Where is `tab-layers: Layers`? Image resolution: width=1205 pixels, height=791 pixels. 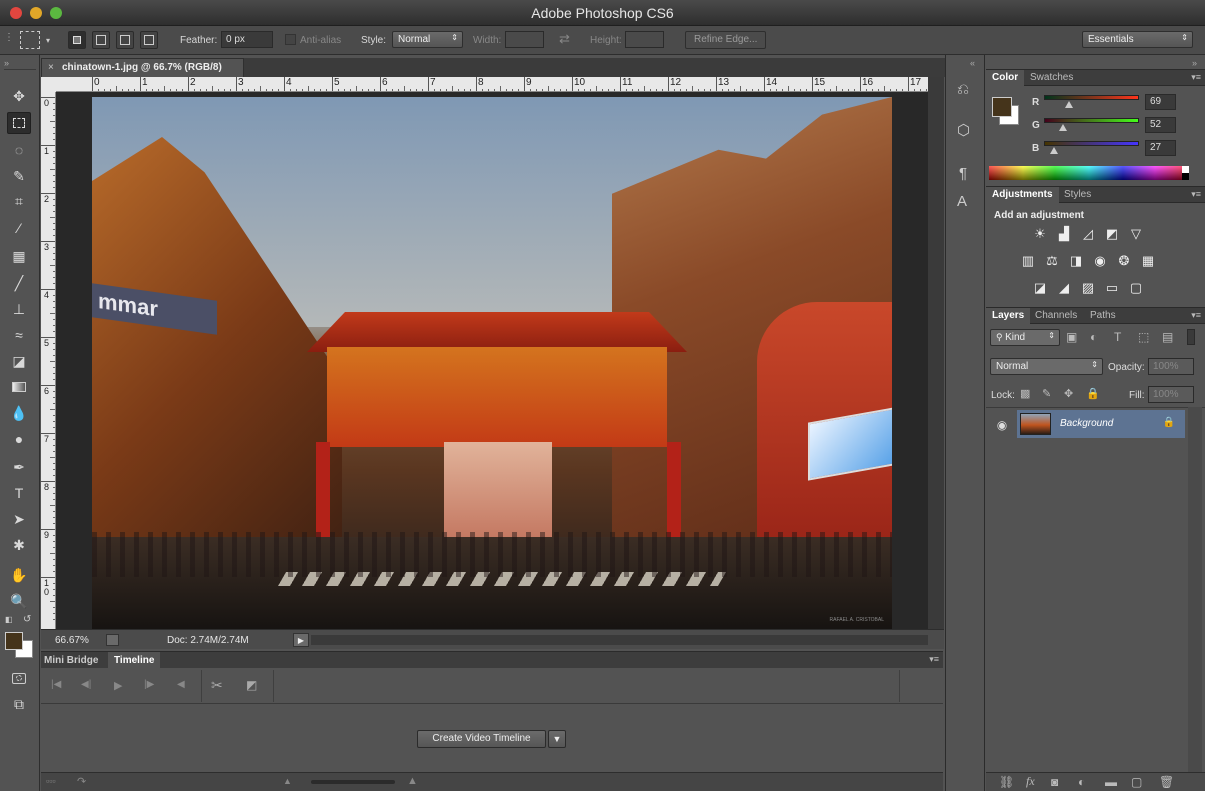
tab-layers: Layers is located at coordinates (1008, 316).